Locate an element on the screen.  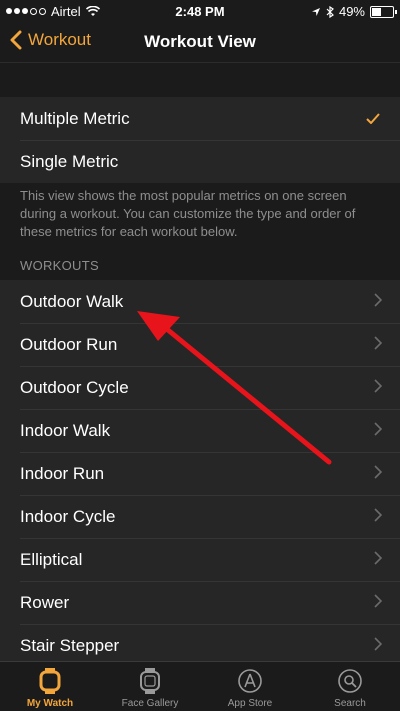
status-bar: Airtel 2:48 PM 49% is located at coordinates (200, 11).